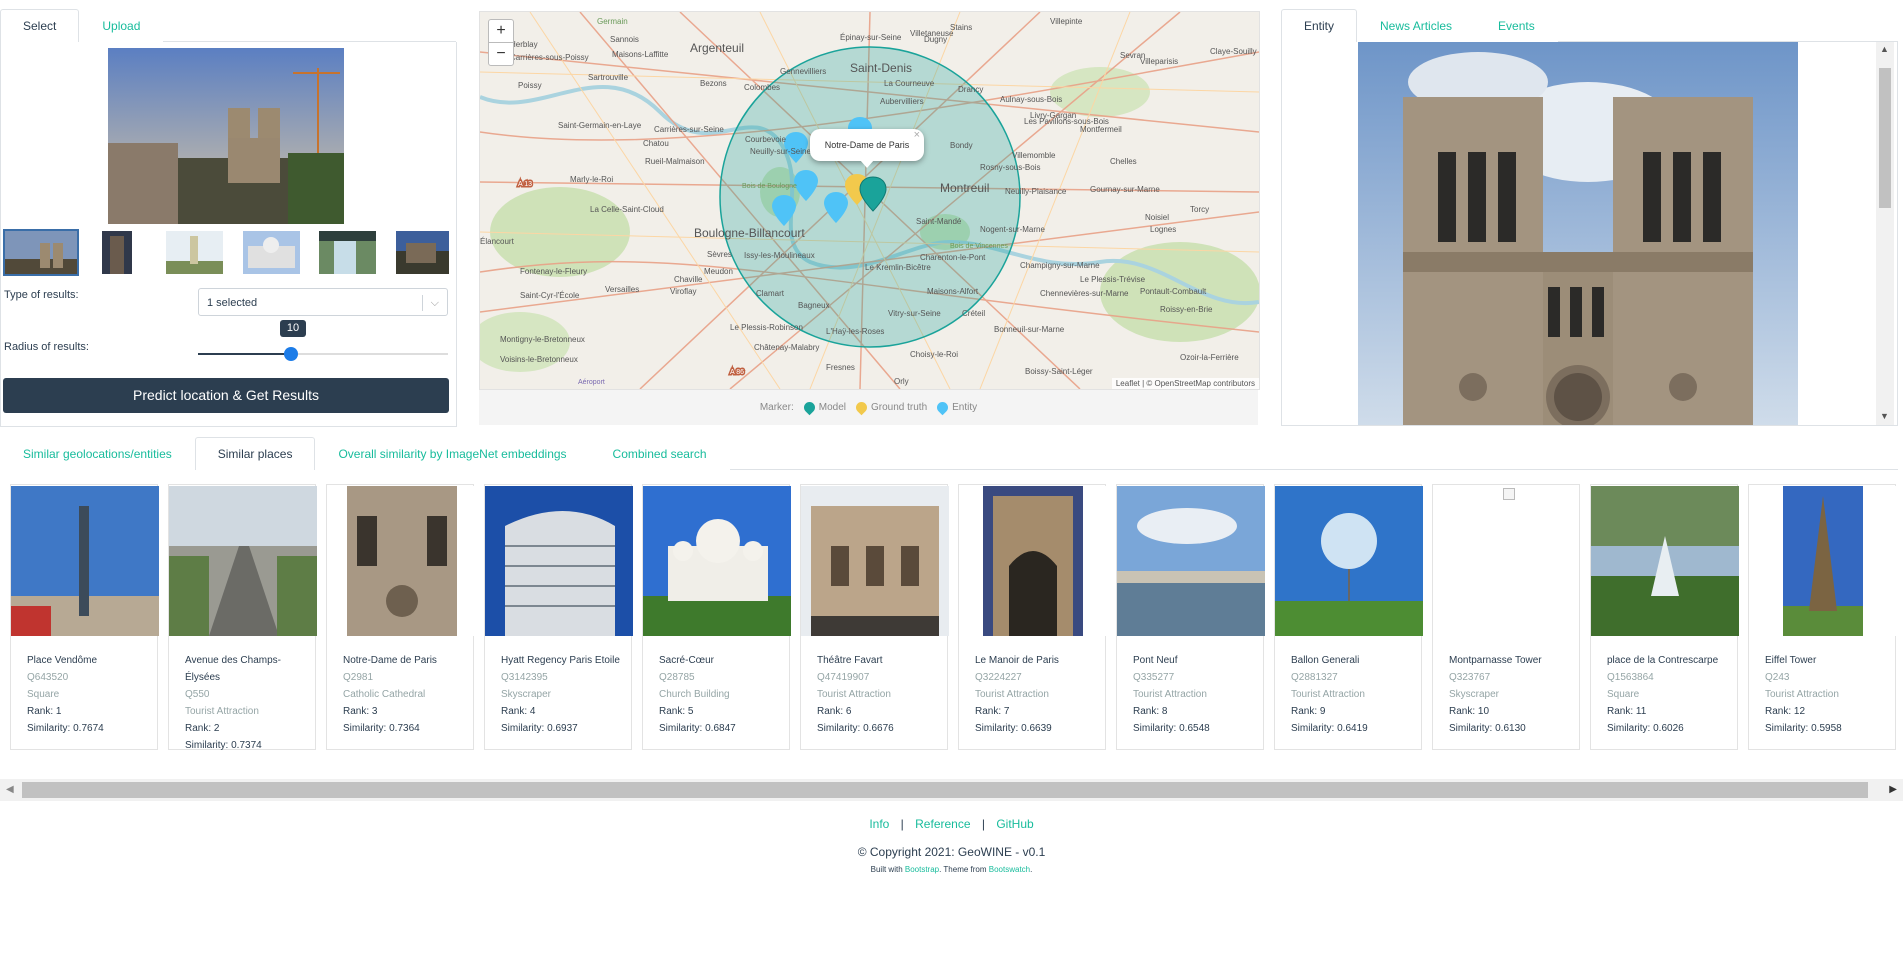  Describe the element at coordinates (97, 453) in the screenshot. I see `tab-similar-geolocations: Similar geolocations/entities` at that location.